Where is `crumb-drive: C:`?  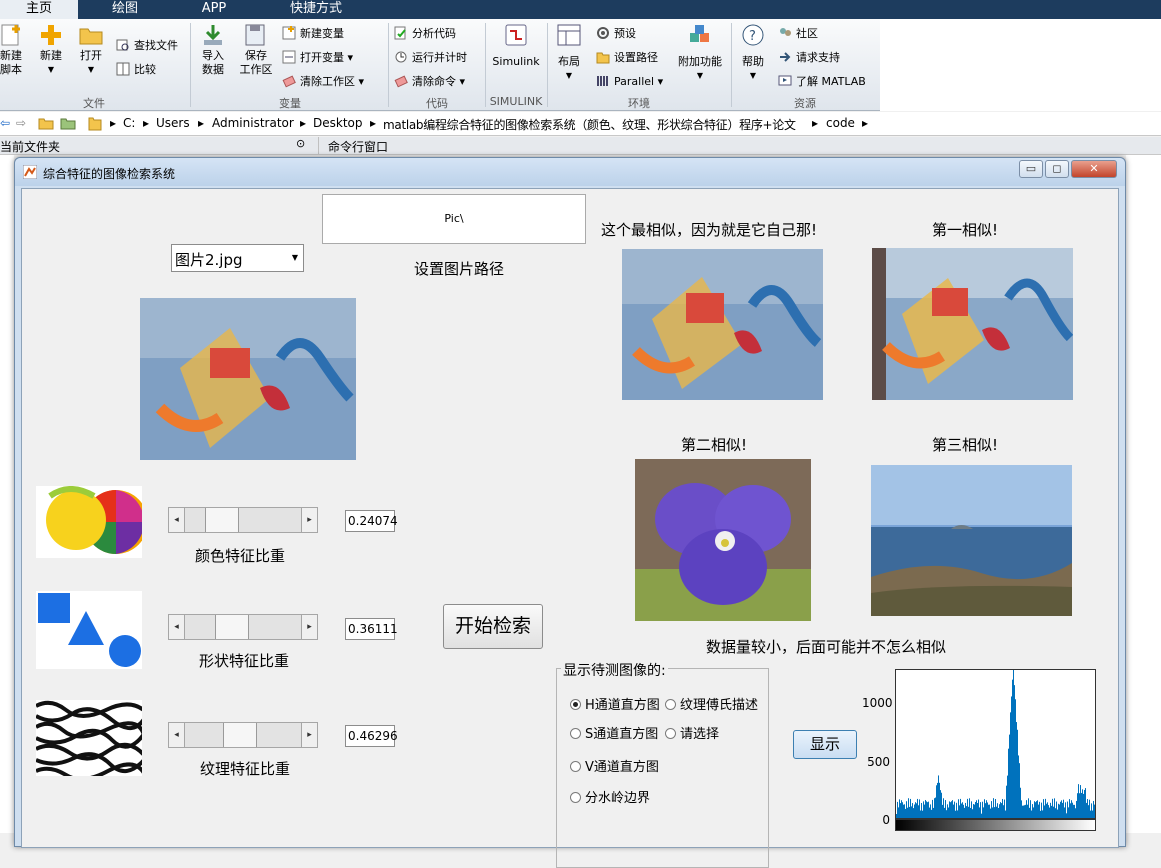 crumb-drive: C: is located at coordinates (129, 123).